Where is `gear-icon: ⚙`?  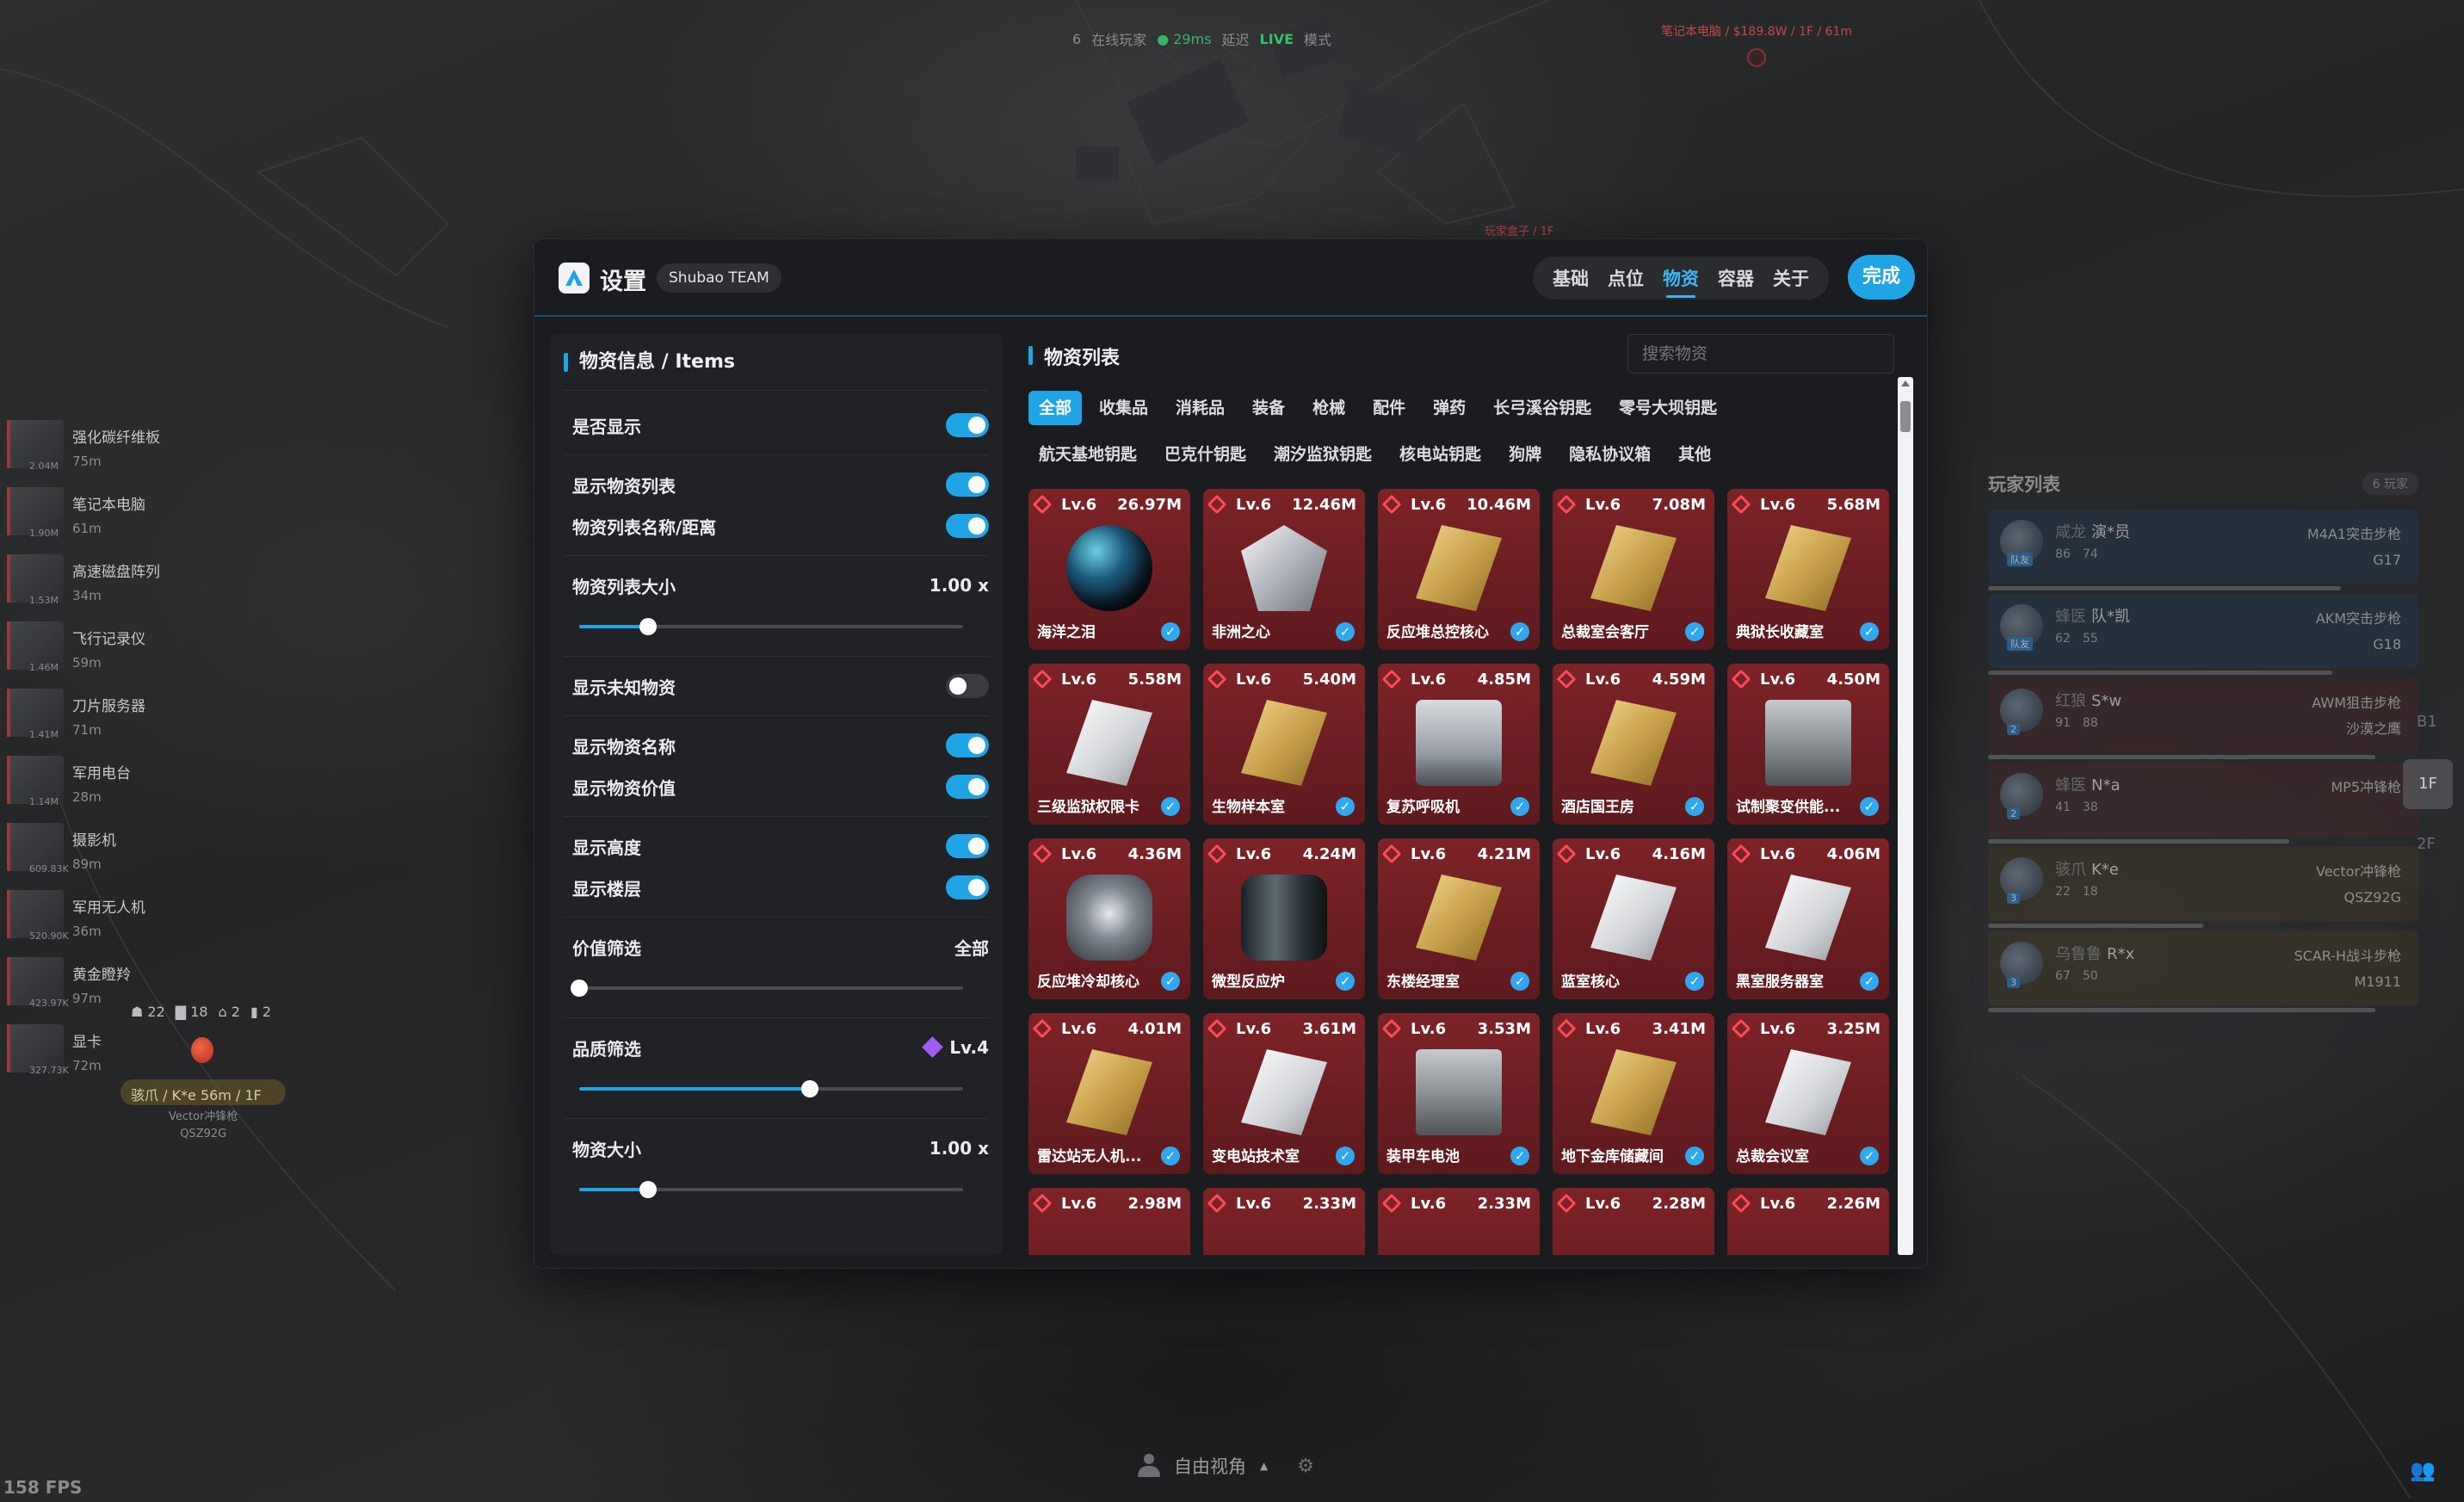 gear-icon: ⚙ is located at coordinates (1305, 1467).